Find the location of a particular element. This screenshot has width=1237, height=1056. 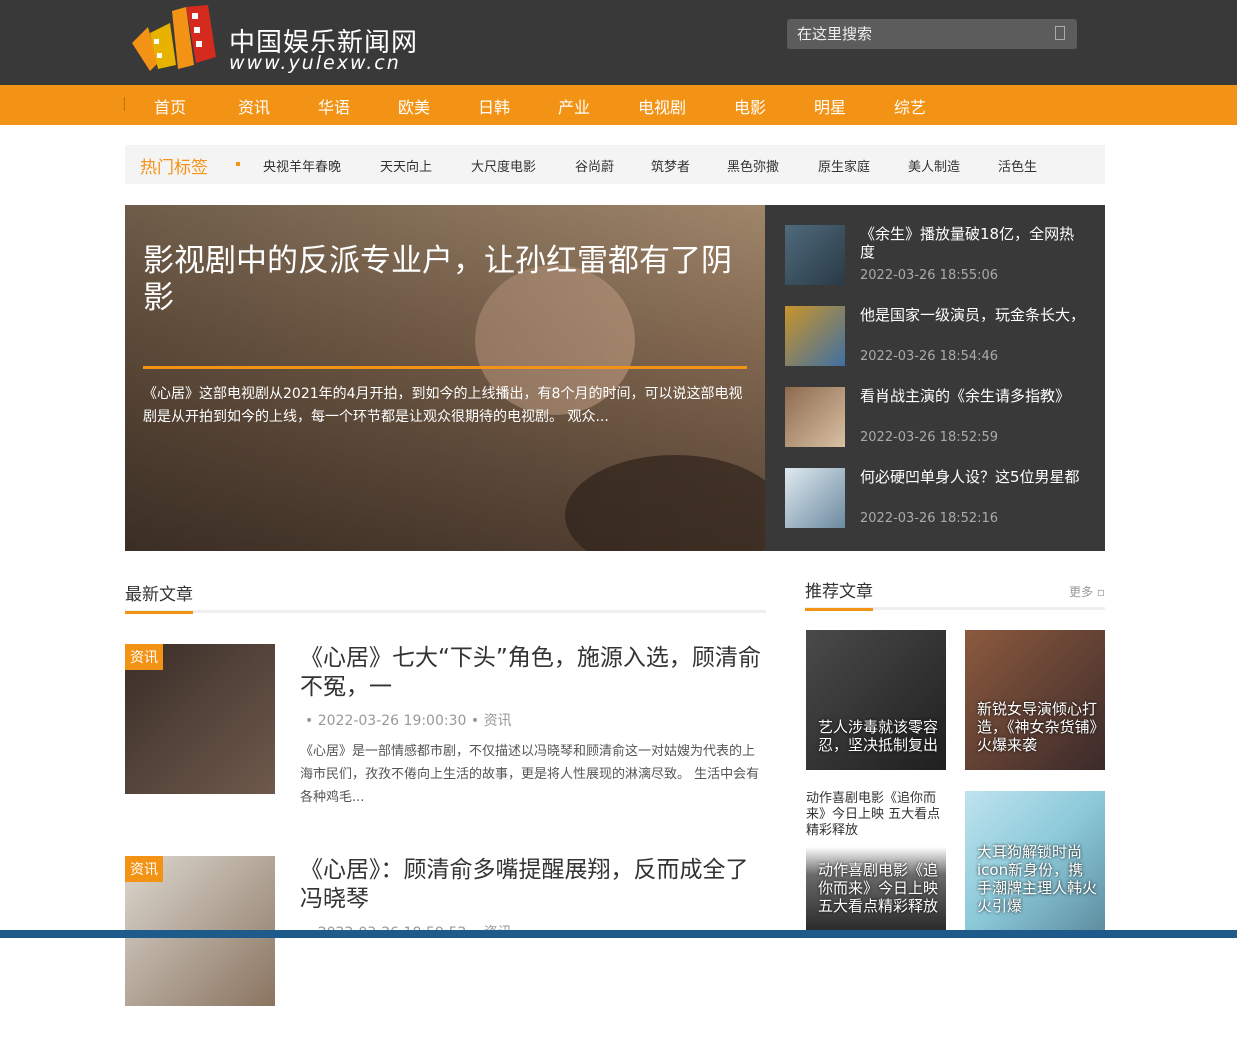

tag-link: 大尺度电影 is located at coordinates (503, 165).